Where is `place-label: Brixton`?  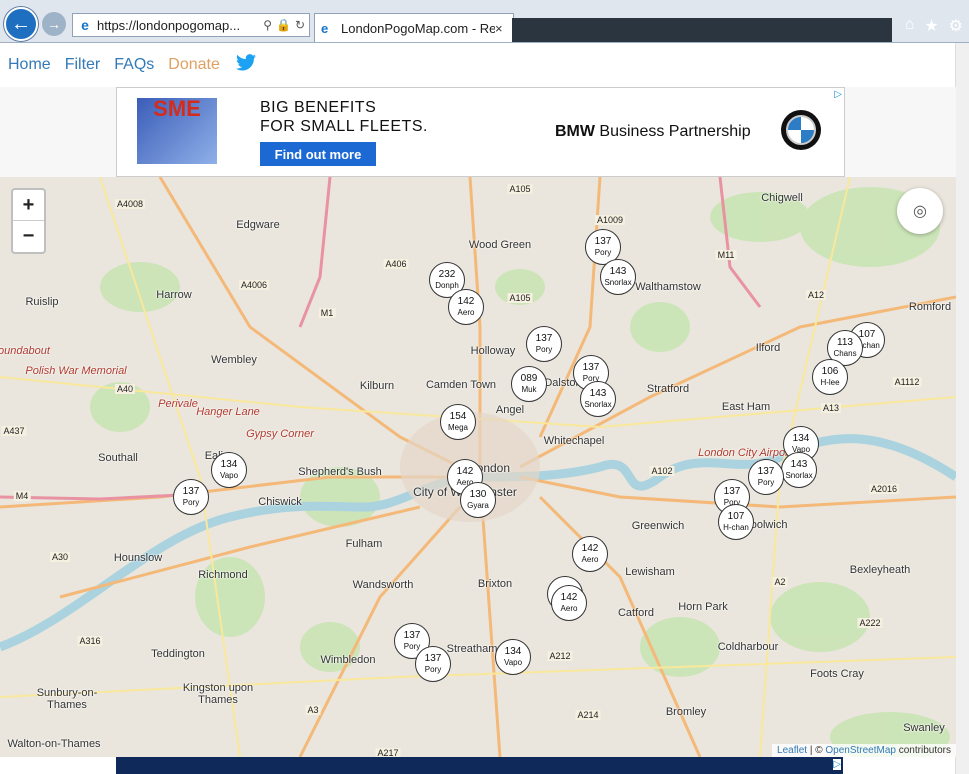 place-label: Brixton is located at coordinates (495, 584).